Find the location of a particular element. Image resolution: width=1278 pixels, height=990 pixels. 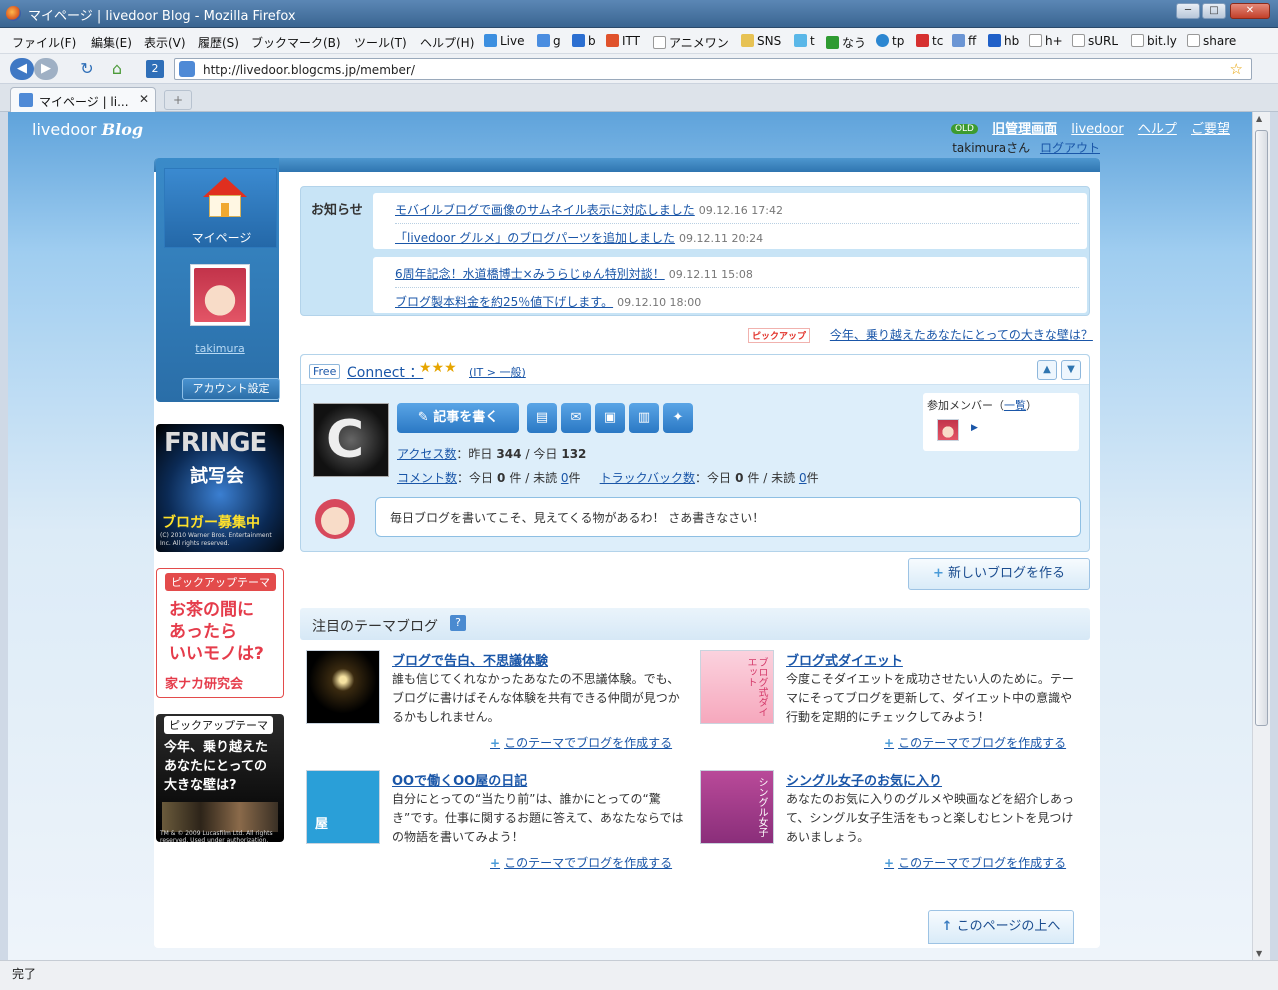

bookmark-star-icon: ☆ is located at coordinates (1236, 69).